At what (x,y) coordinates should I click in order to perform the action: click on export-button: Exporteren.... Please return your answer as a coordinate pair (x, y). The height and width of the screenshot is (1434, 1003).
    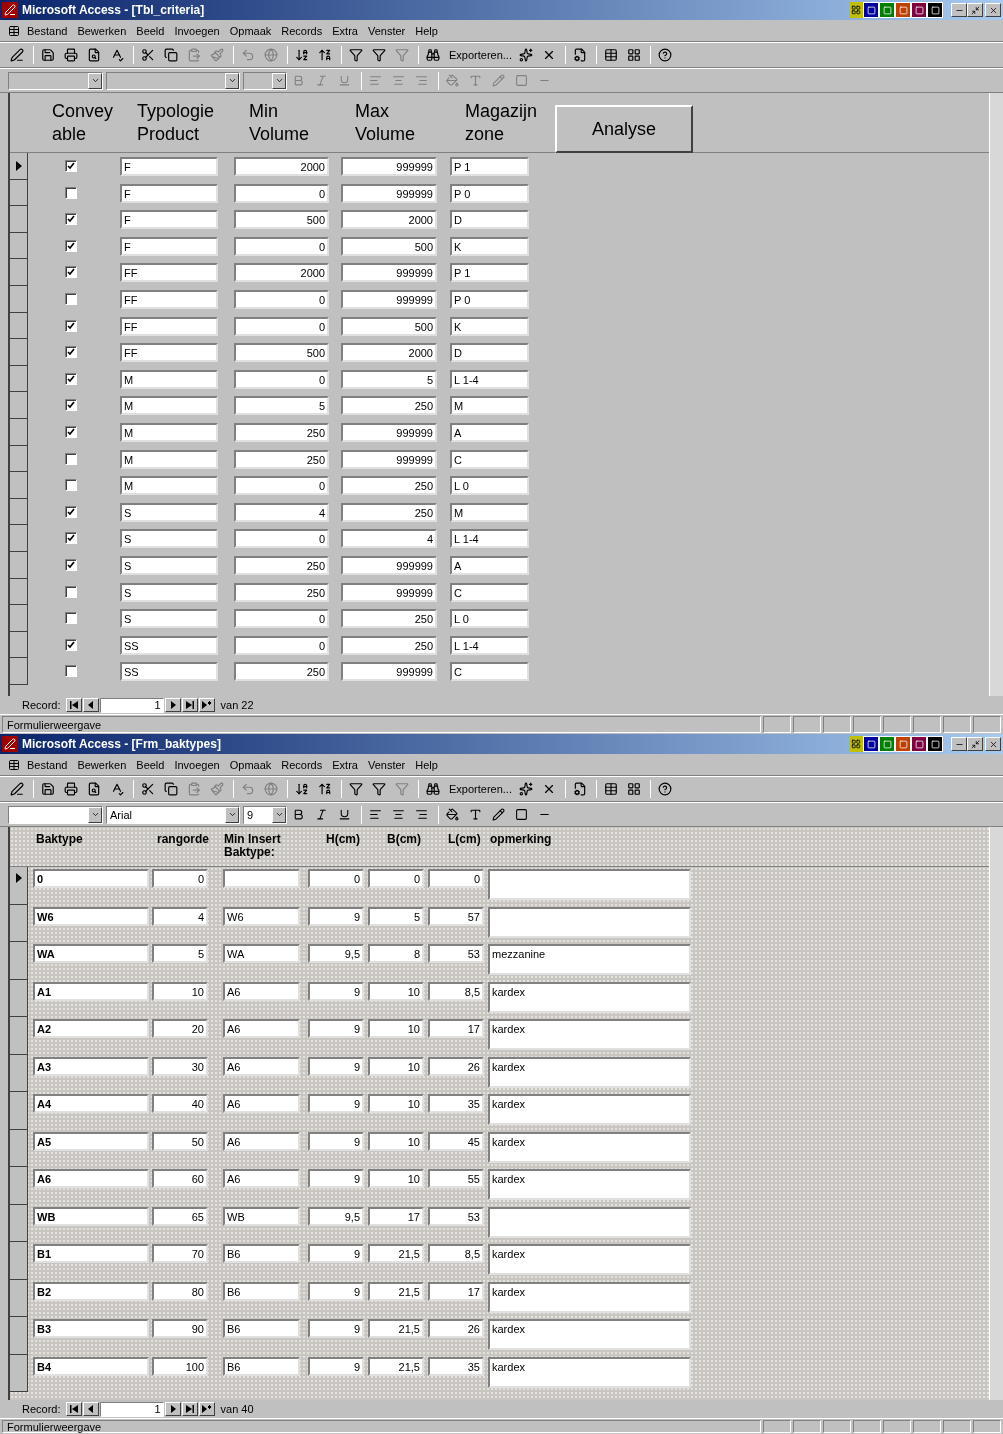
    Looking at the image, I should click on (480, 789).